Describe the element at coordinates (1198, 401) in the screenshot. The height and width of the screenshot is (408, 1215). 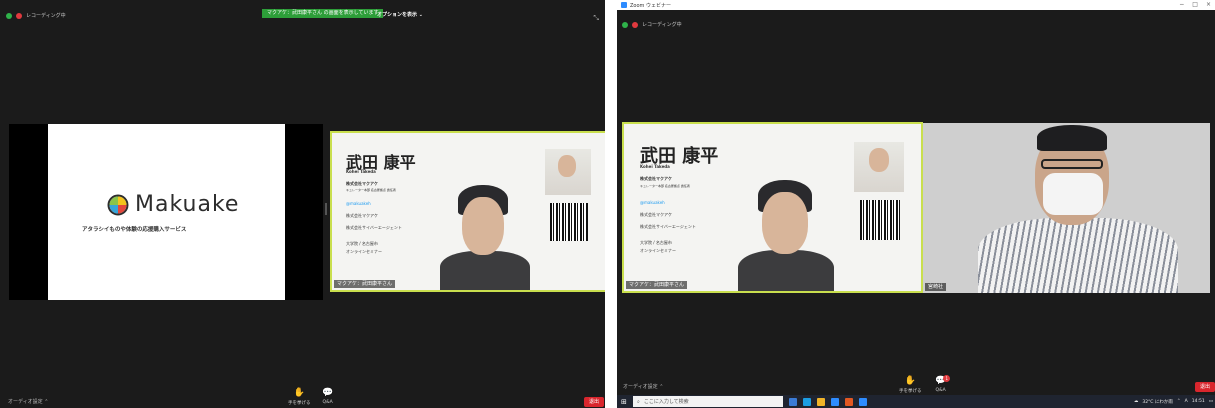
I see `clock: 14:51` at that location.